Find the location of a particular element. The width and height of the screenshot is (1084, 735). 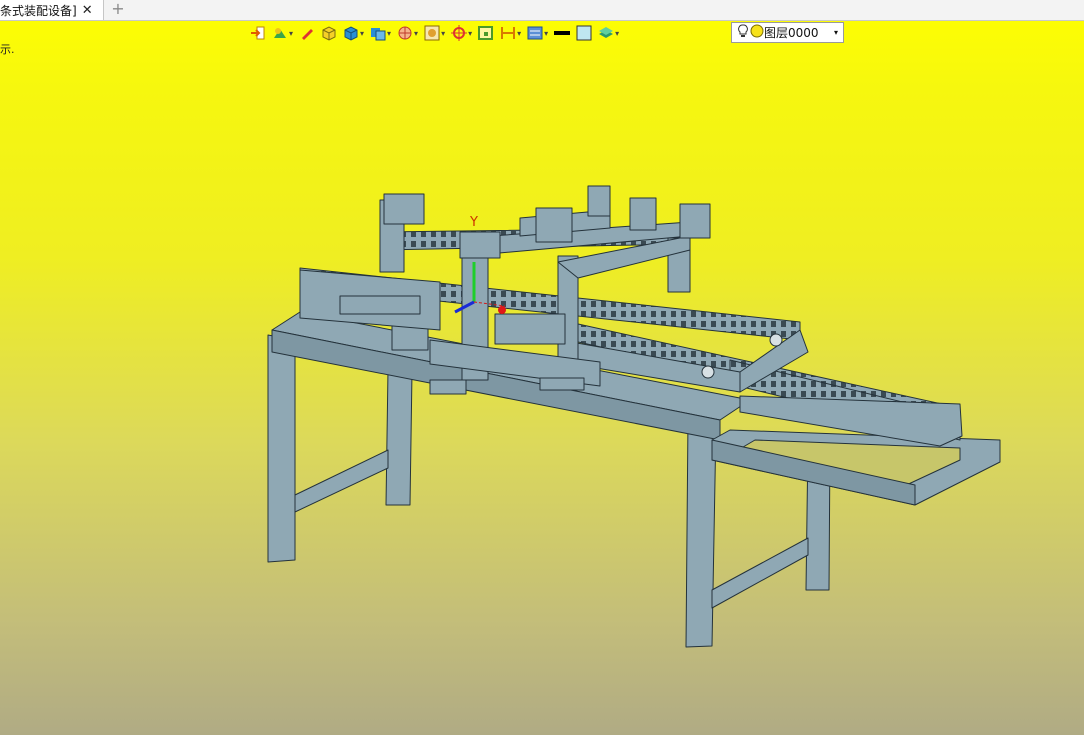

pen-button is located at coordinates (307, 33).